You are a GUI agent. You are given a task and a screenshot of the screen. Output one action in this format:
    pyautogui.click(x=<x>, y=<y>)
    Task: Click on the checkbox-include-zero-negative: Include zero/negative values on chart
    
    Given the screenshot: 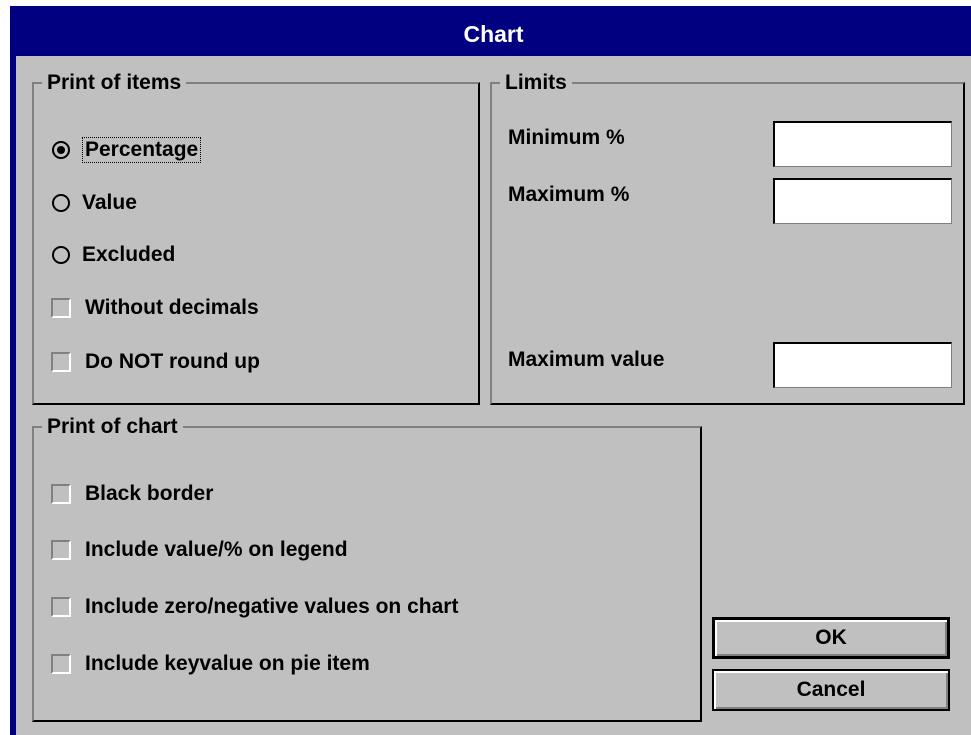 What is the action you would take?
    pyautogui.click(x=254, y=607)
    